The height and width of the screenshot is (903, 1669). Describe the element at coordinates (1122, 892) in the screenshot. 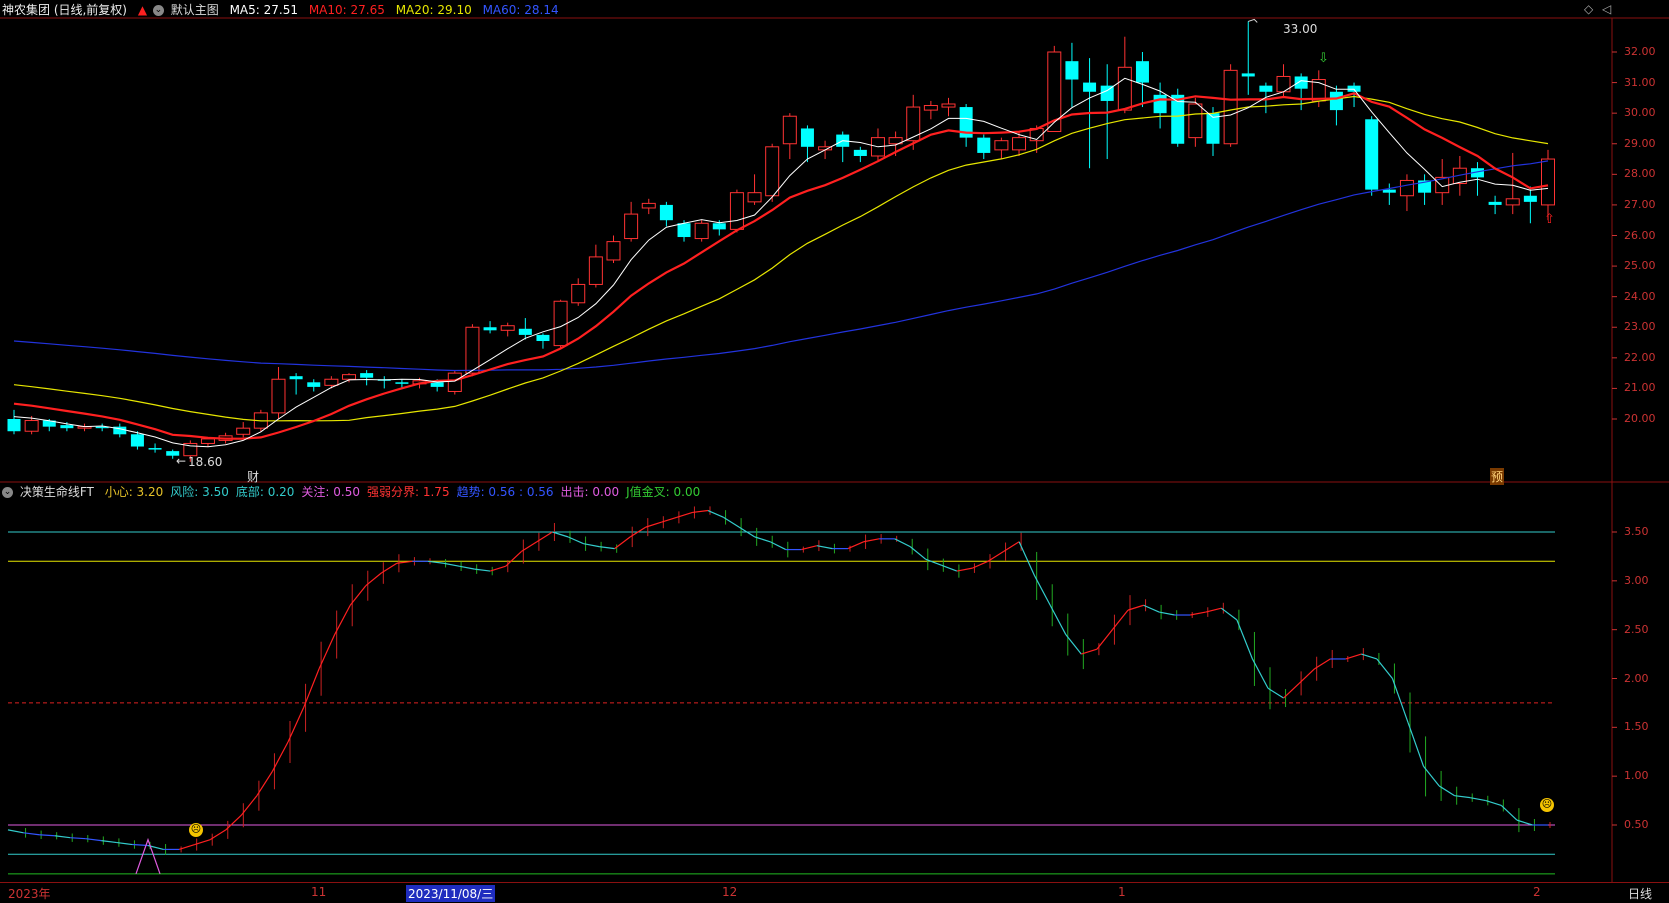

I see `time-label: 1` at that location.